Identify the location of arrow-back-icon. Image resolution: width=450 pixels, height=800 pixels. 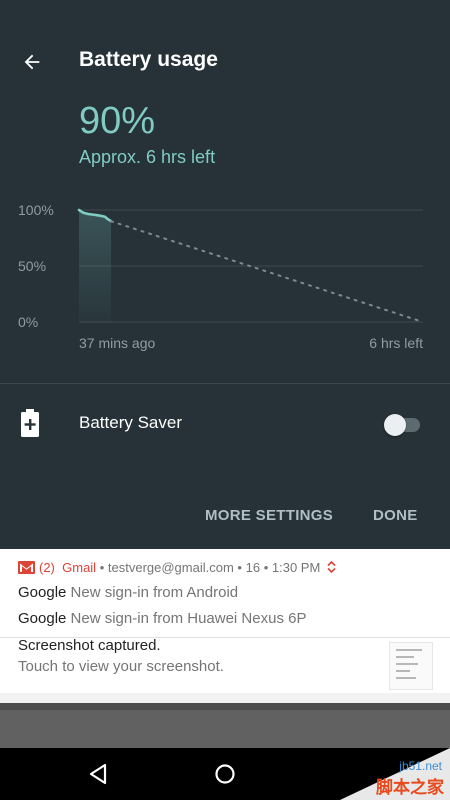
(32, 62).